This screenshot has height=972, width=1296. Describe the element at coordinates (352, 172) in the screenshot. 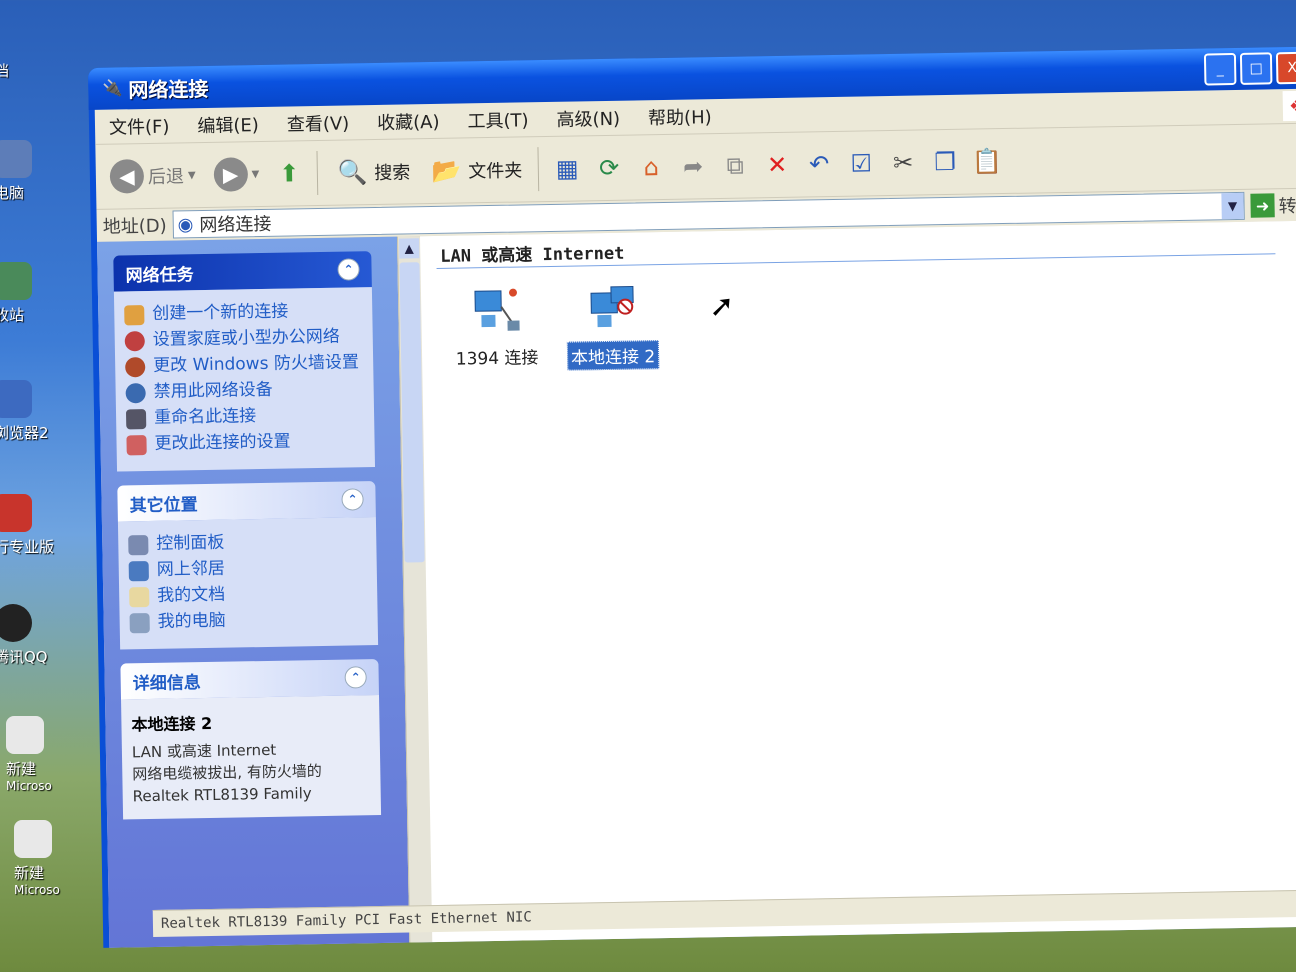

I see `search-icon: 🔍` at that location.